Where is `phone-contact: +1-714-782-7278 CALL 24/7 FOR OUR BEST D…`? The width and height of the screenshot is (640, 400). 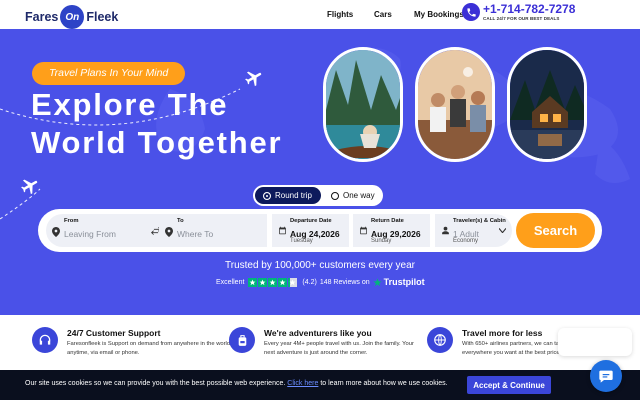 phone-contact: +1-714-782-7278 CALL 24/7 FOR OUR BEST D… is located at coordinates (518, 12).